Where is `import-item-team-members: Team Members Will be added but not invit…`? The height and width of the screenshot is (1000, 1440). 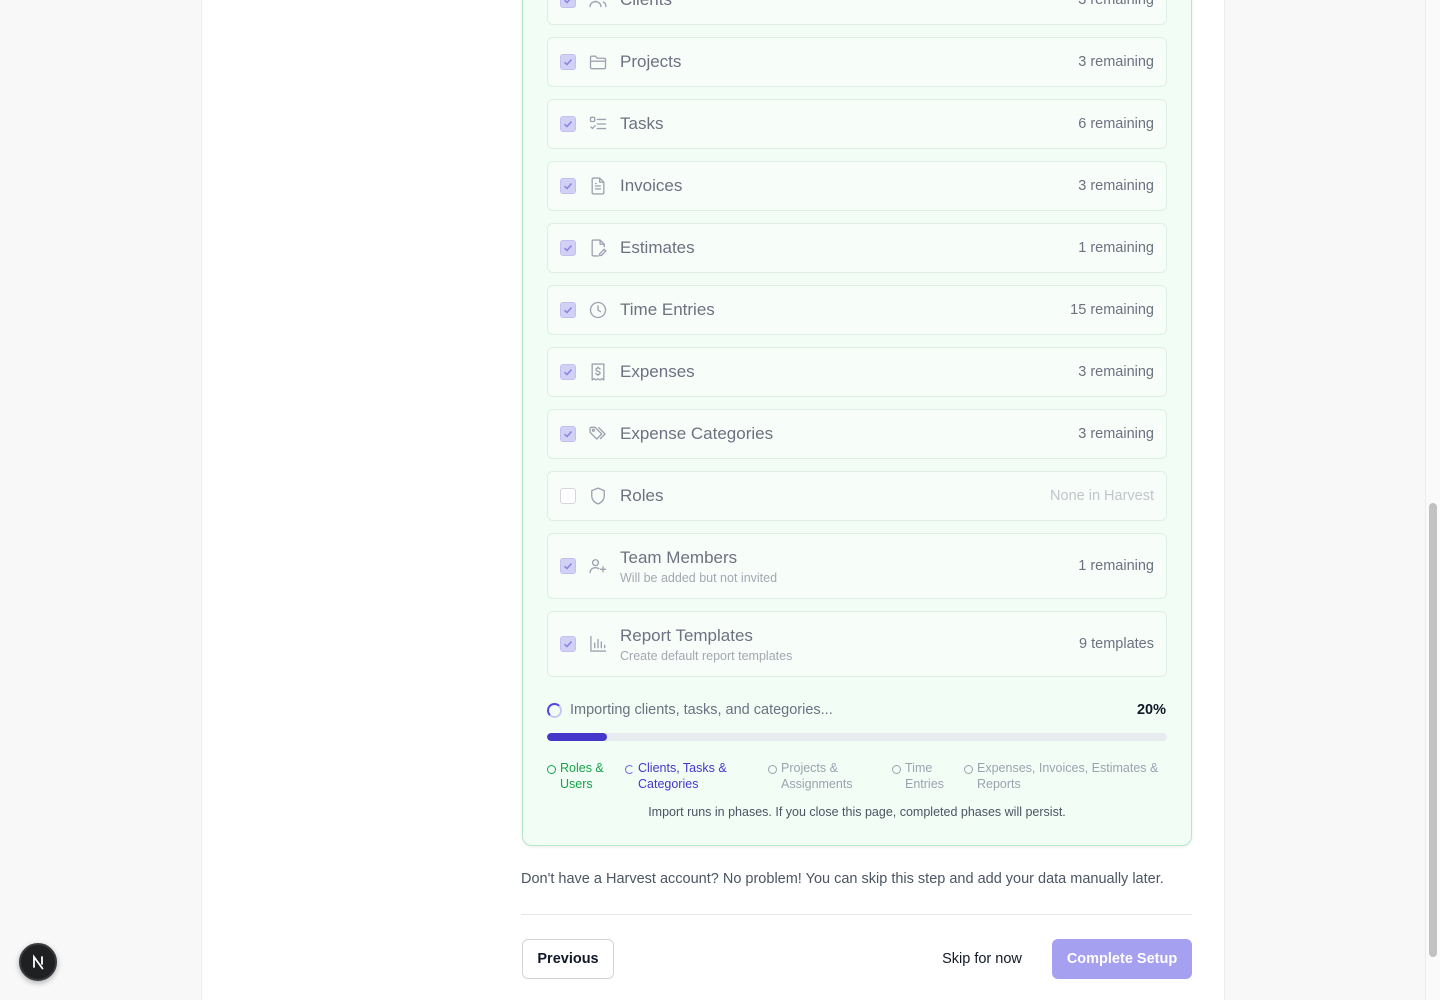 import-item-team-members: Team Members Will be added but not invit… is located at coordinates (857, 566).